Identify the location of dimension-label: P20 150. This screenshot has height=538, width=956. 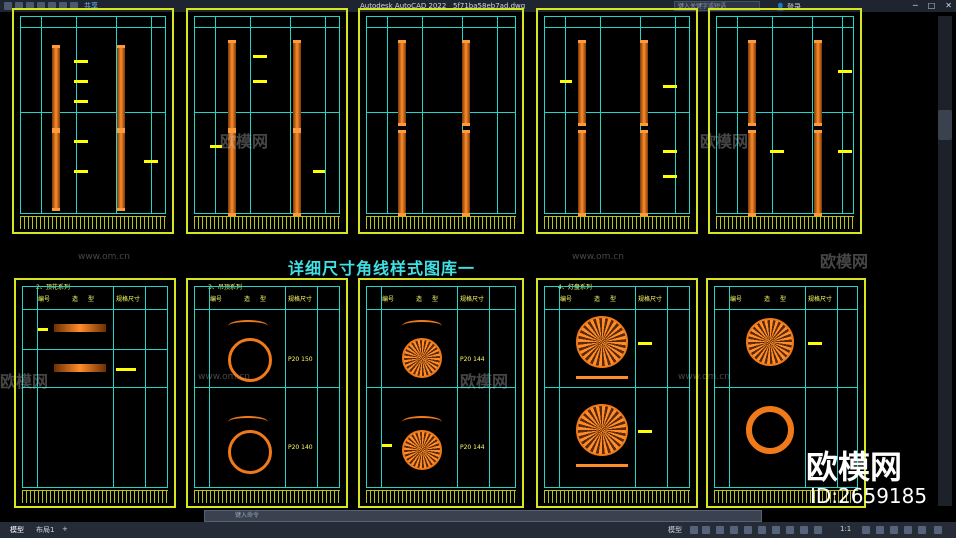
(300, 359).